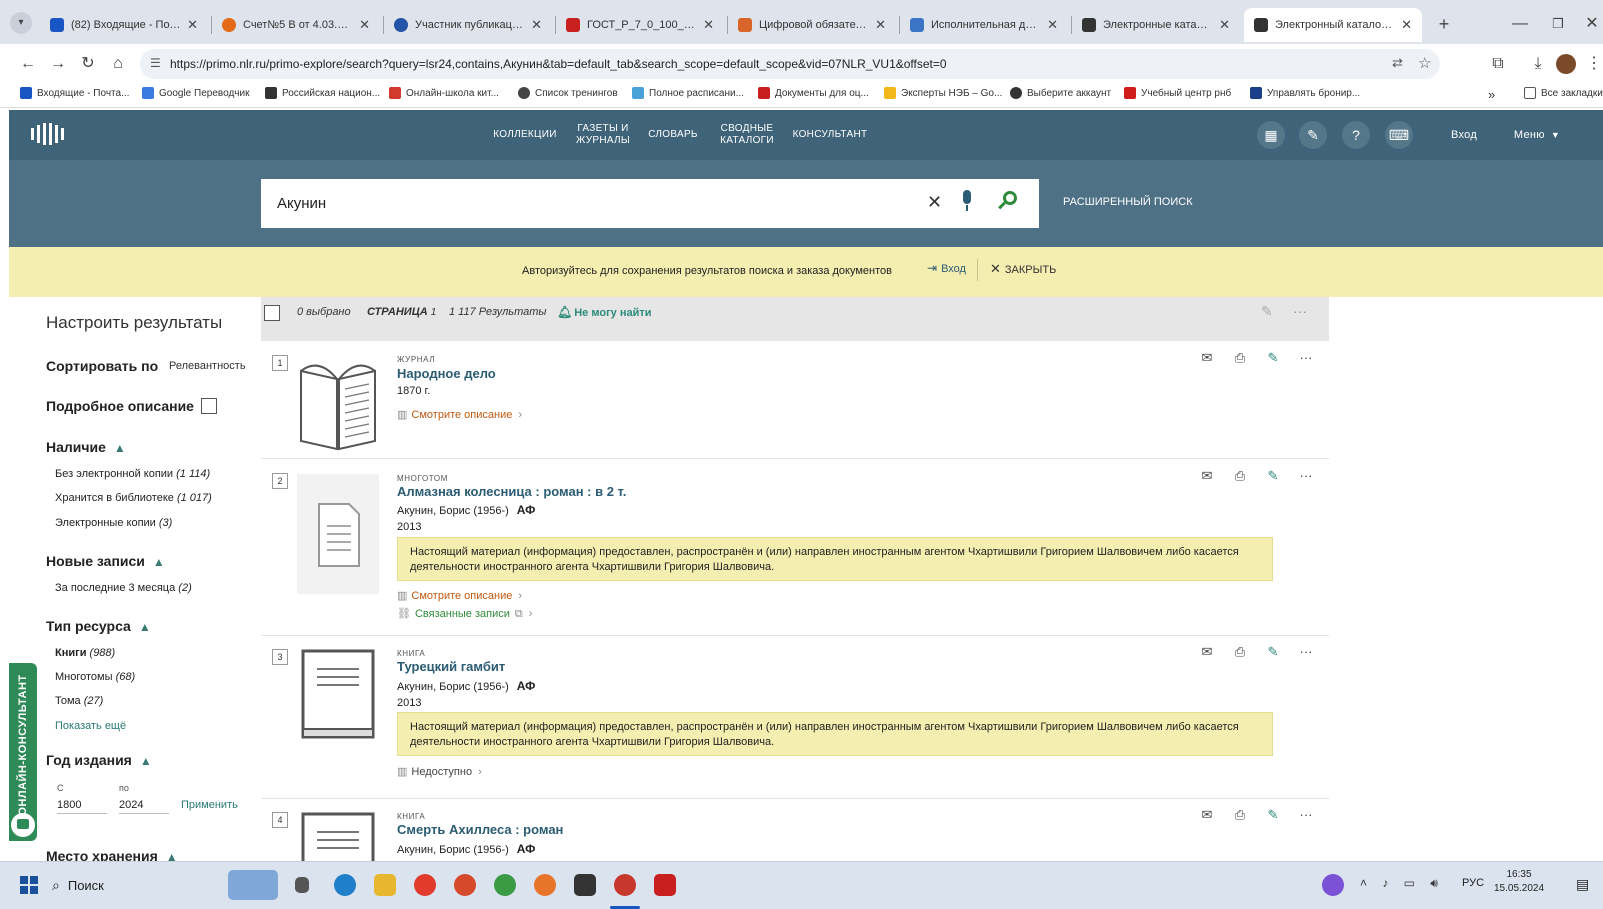  Describe the element at coordinates (207, 366) in the screenshot. I see `sort-select: Релевантность` at that location.